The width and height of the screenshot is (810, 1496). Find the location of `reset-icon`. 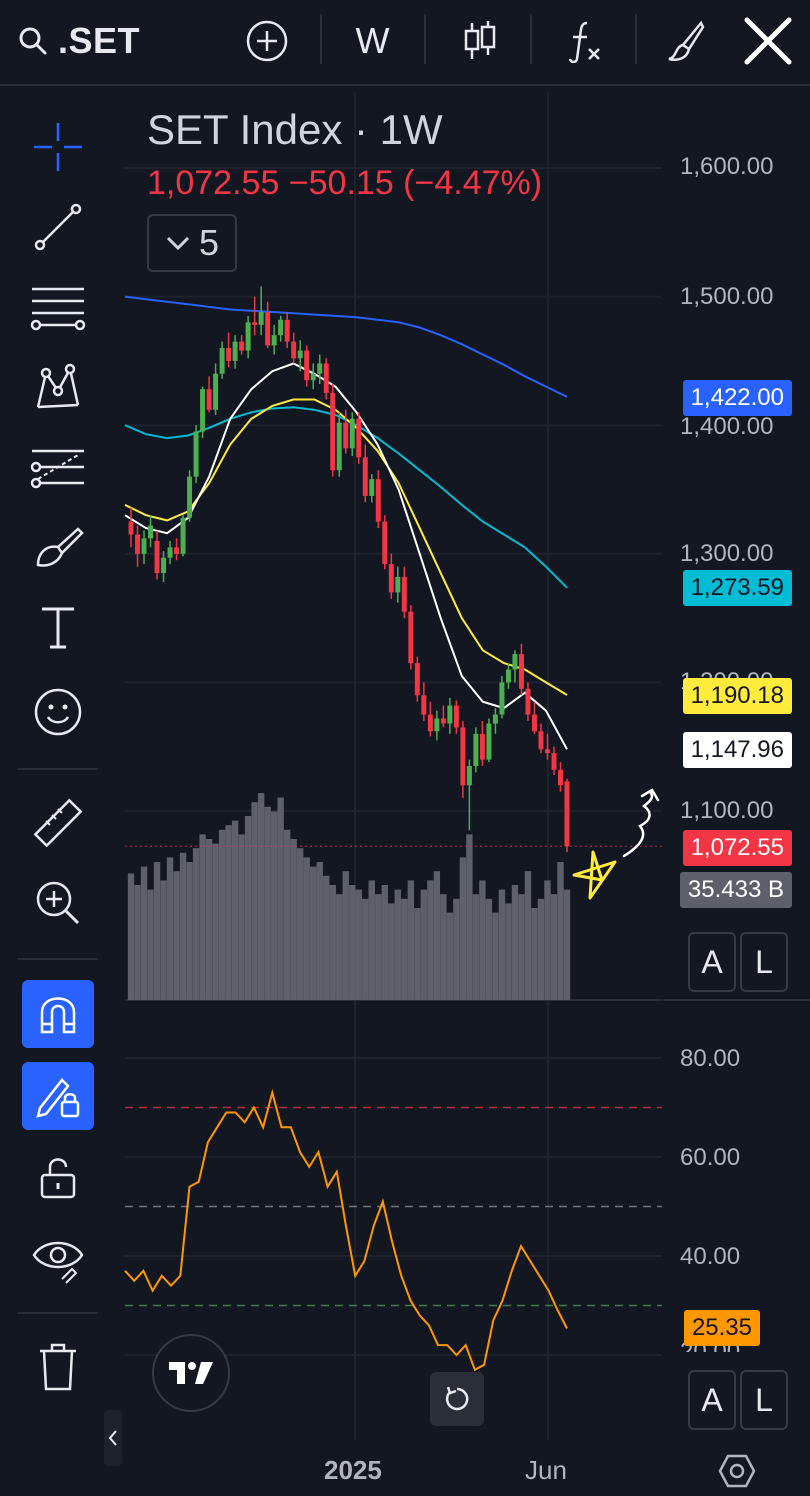

reset-icon is located at coordinates (457, 1398).